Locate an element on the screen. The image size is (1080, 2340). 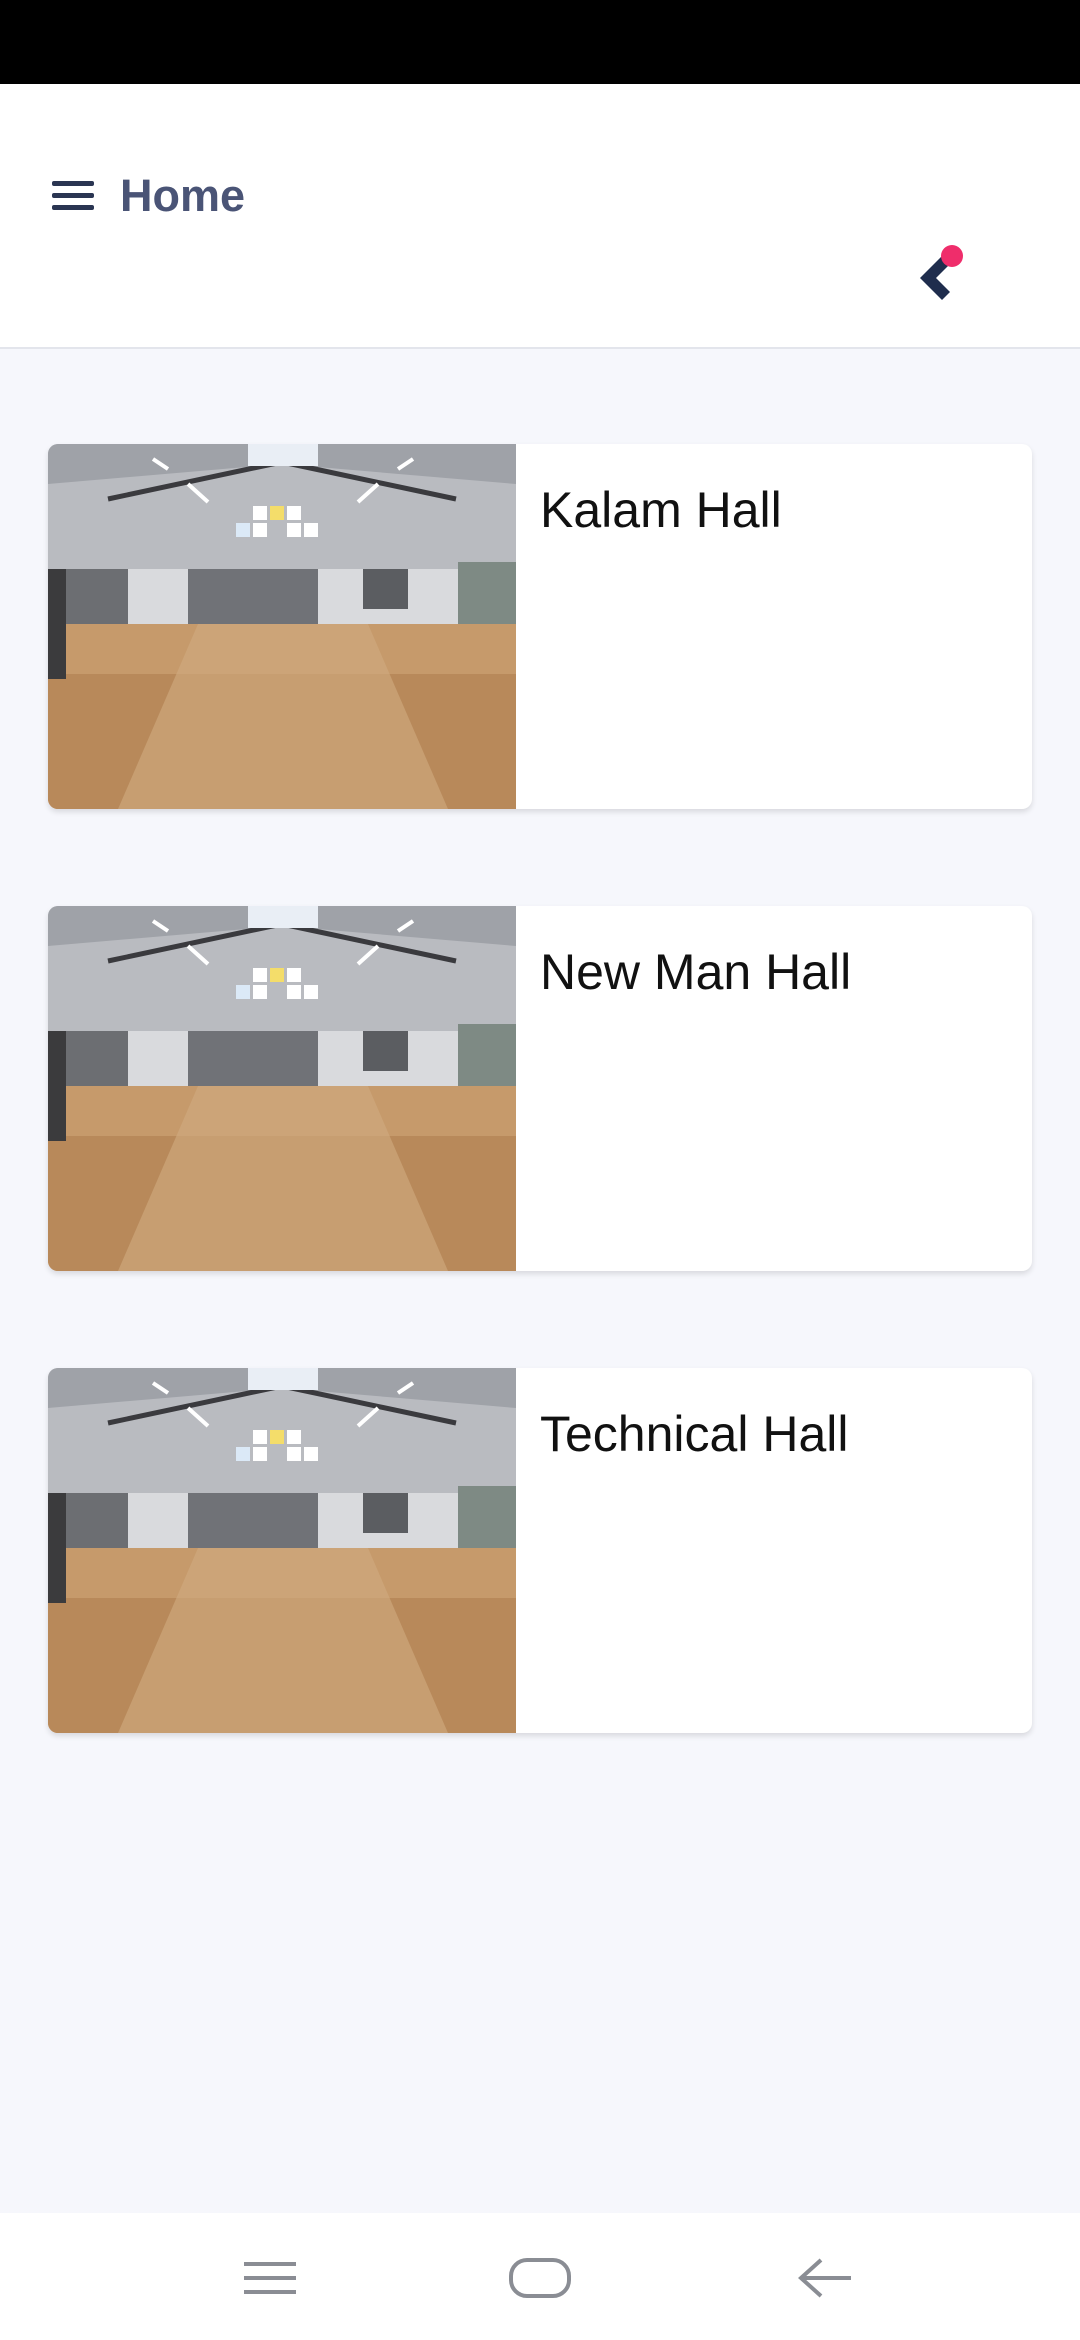
home-pill-icon is located at coordinates (540, 2278).